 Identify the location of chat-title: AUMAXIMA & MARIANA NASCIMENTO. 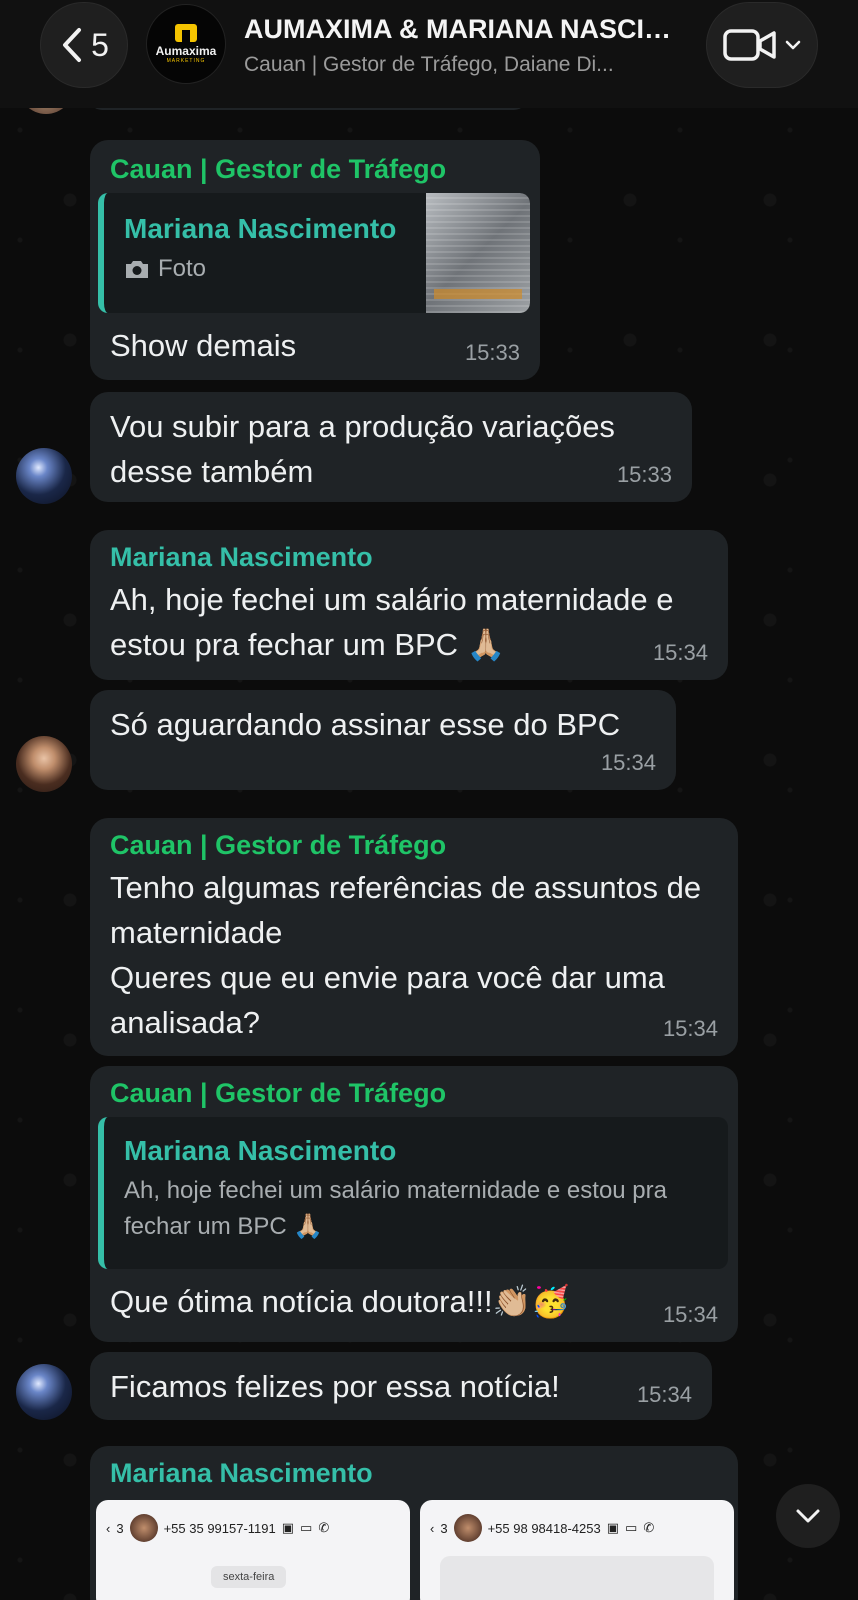
(464, 29).